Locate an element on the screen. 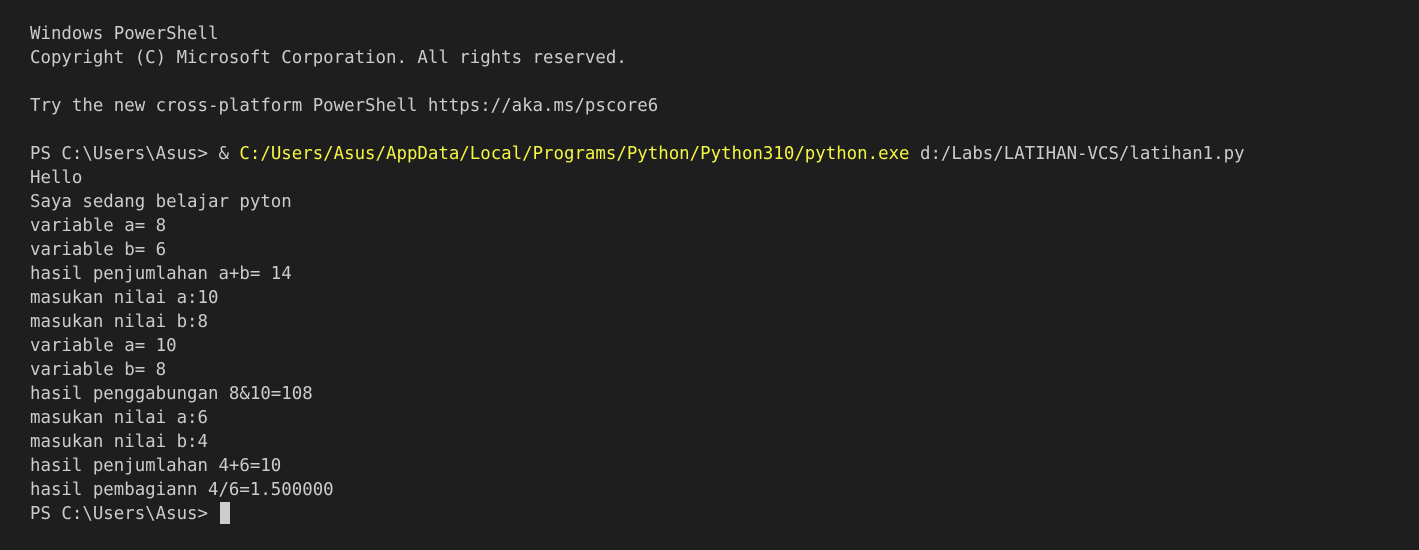  output-line: masukan nilai a:10 is located at coordinates (124, 298).